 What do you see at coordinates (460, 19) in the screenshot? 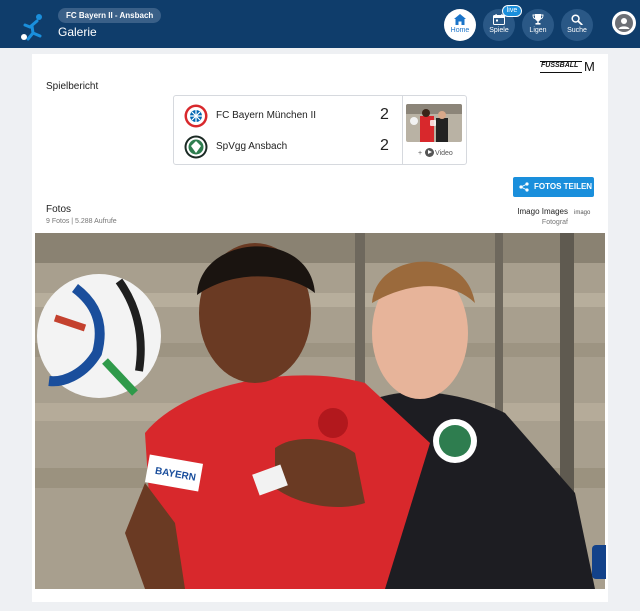
I see `home-icon` at bounding box center [460, 19].